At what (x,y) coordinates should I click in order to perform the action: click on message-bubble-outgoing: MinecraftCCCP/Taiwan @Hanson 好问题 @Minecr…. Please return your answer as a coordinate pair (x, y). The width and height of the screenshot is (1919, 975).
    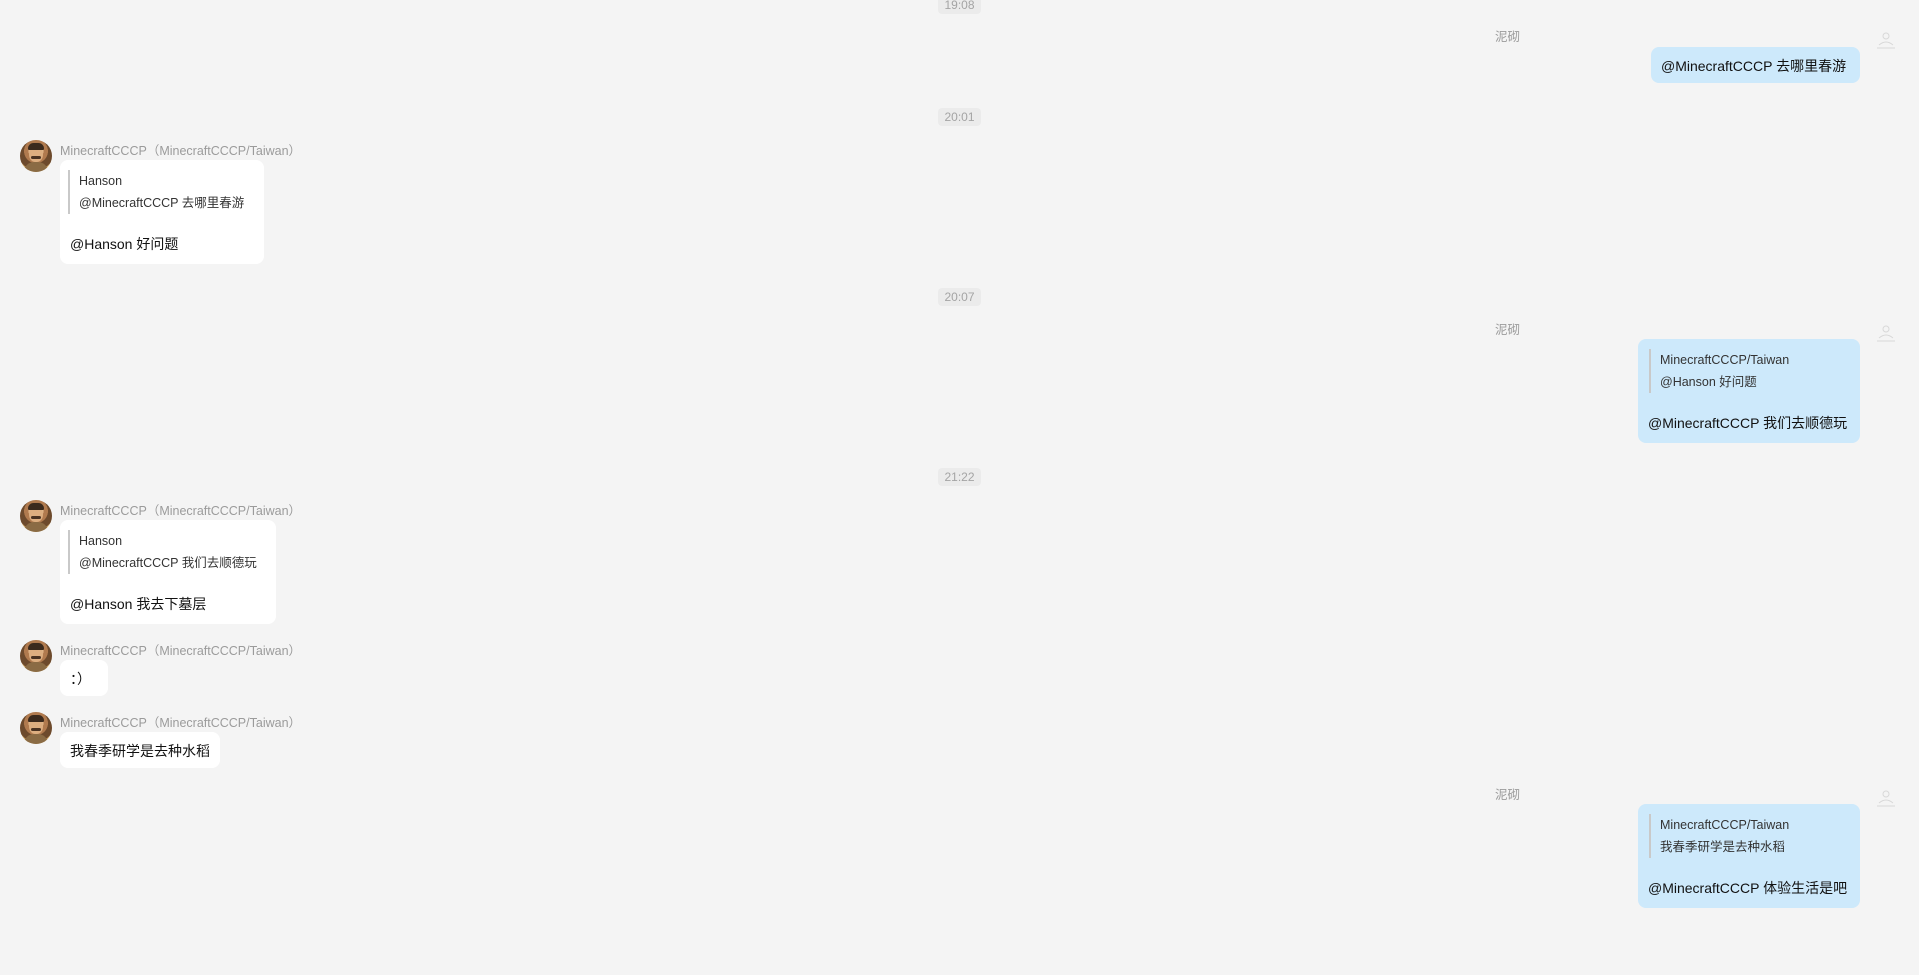
    Looking at the image, I should click on (1749, 391).